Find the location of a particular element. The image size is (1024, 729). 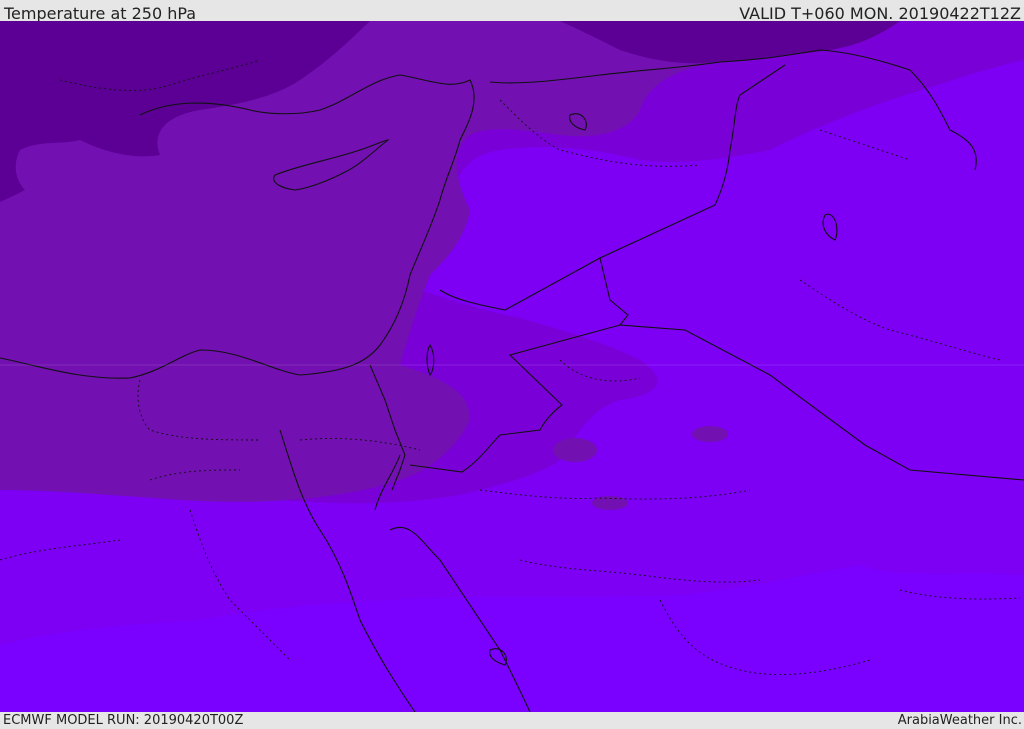

credit: ArabiaWeather Inc. is located at coordinates (959, 720).